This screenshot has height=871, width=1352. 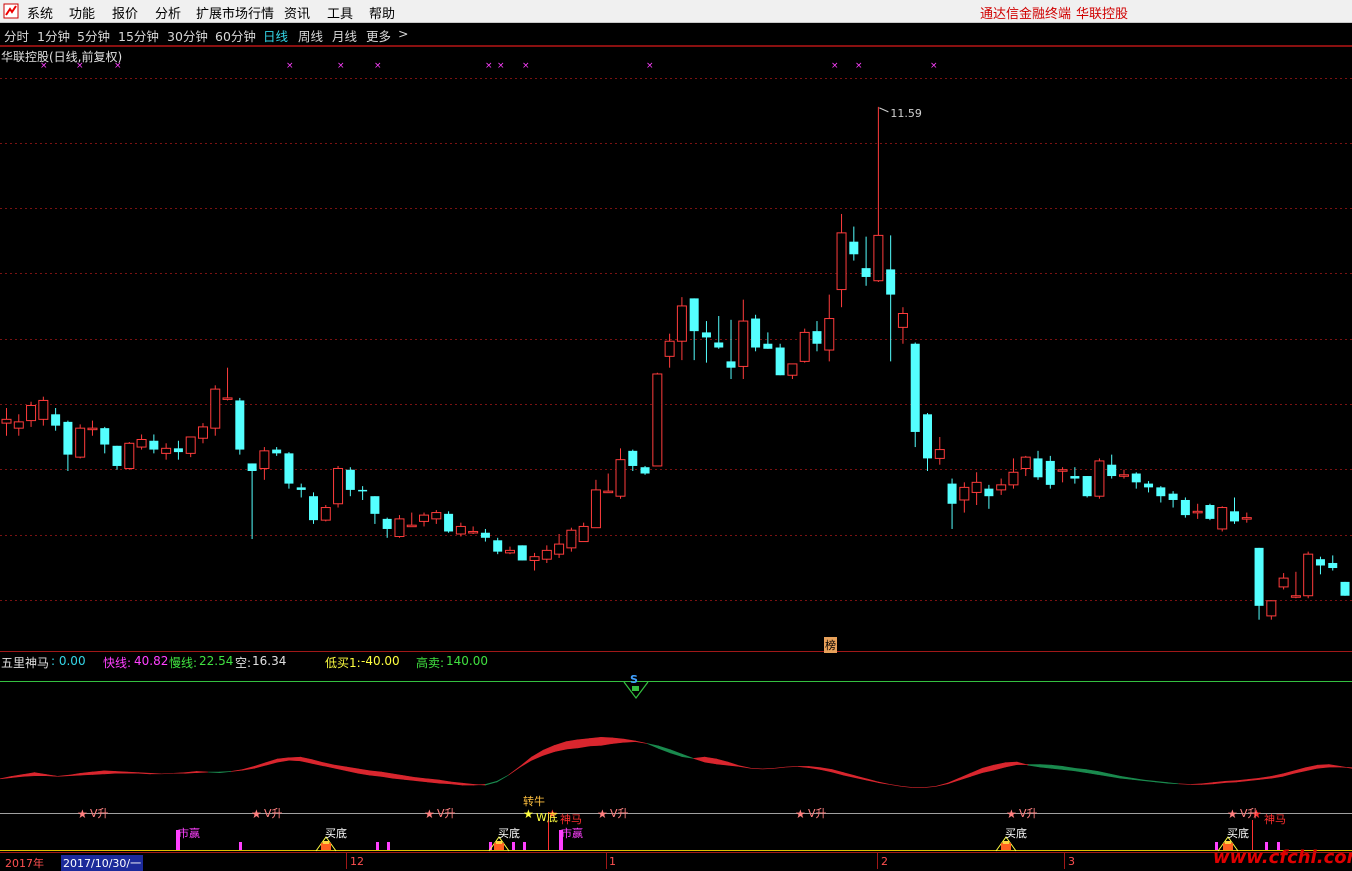 I want to click on slow-line-label: 慢线:, so click(x=183, y=663).